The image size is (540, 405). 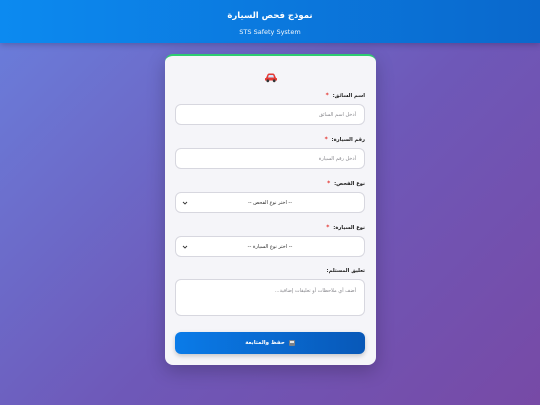 I want to click on inspection-type-label-text: نوع الفحص:, so click(x=349, y=184).